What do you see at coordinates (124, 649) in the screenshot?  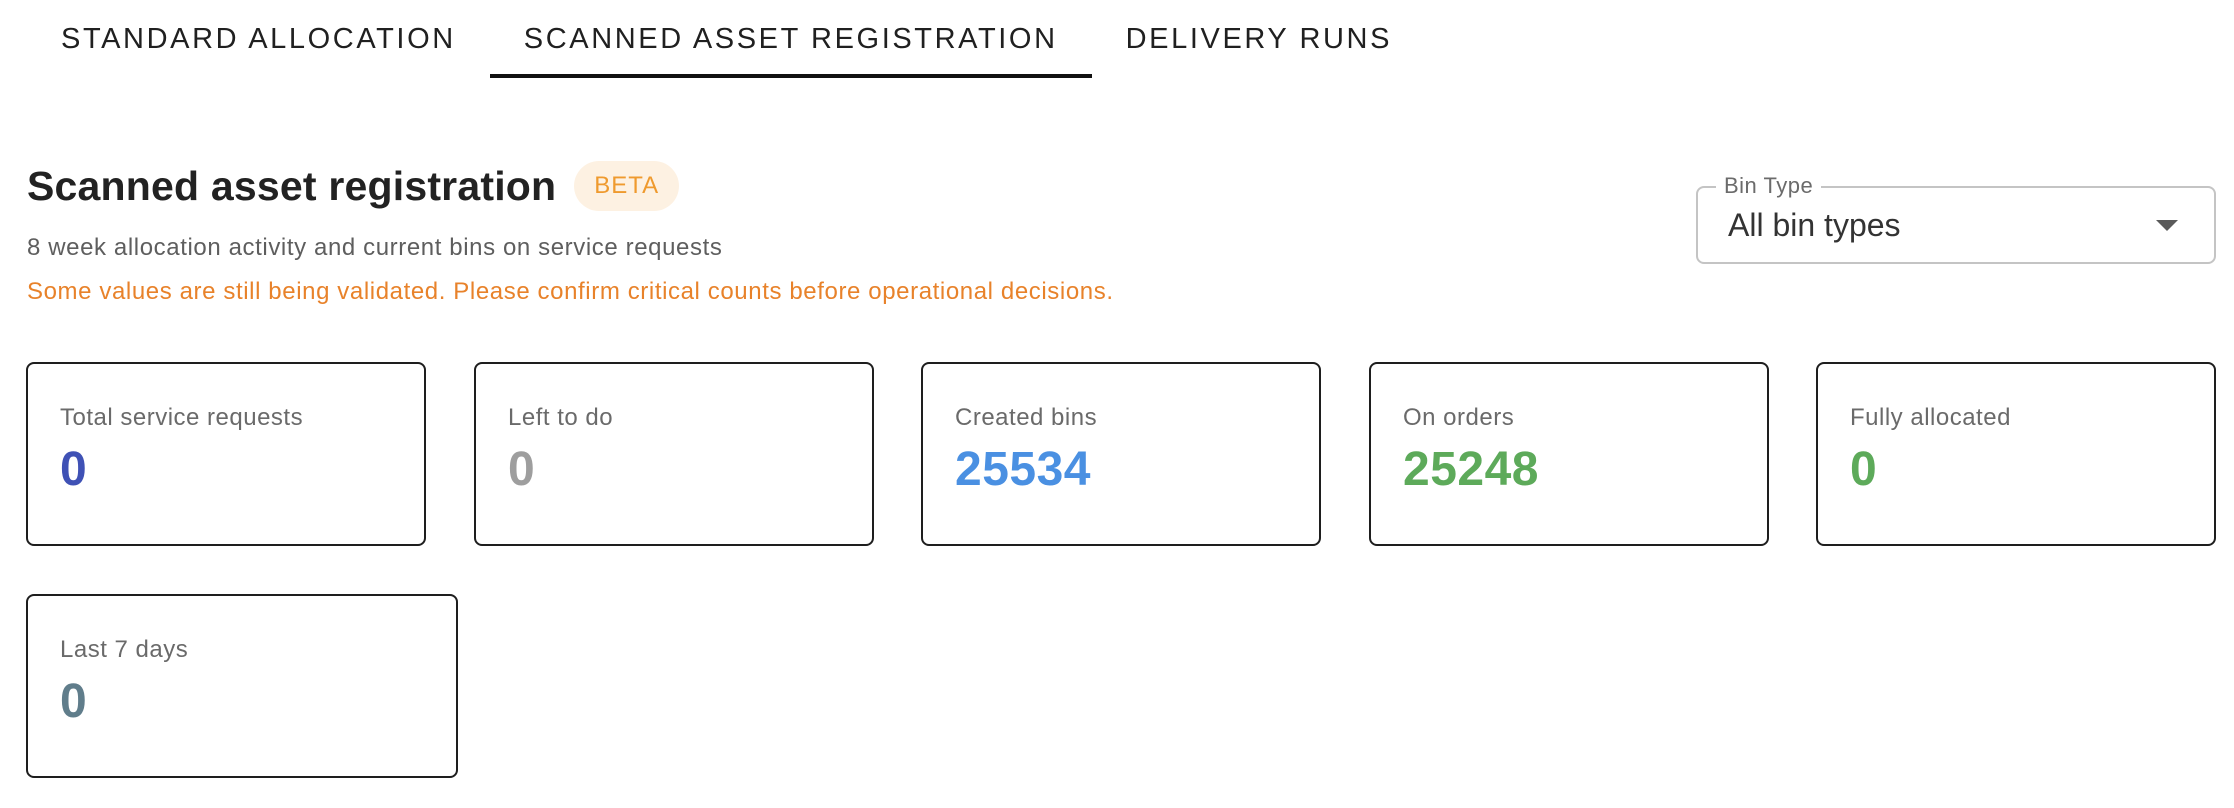 I see `stat-label: Last 7 days` at bounding box center [124, 649].